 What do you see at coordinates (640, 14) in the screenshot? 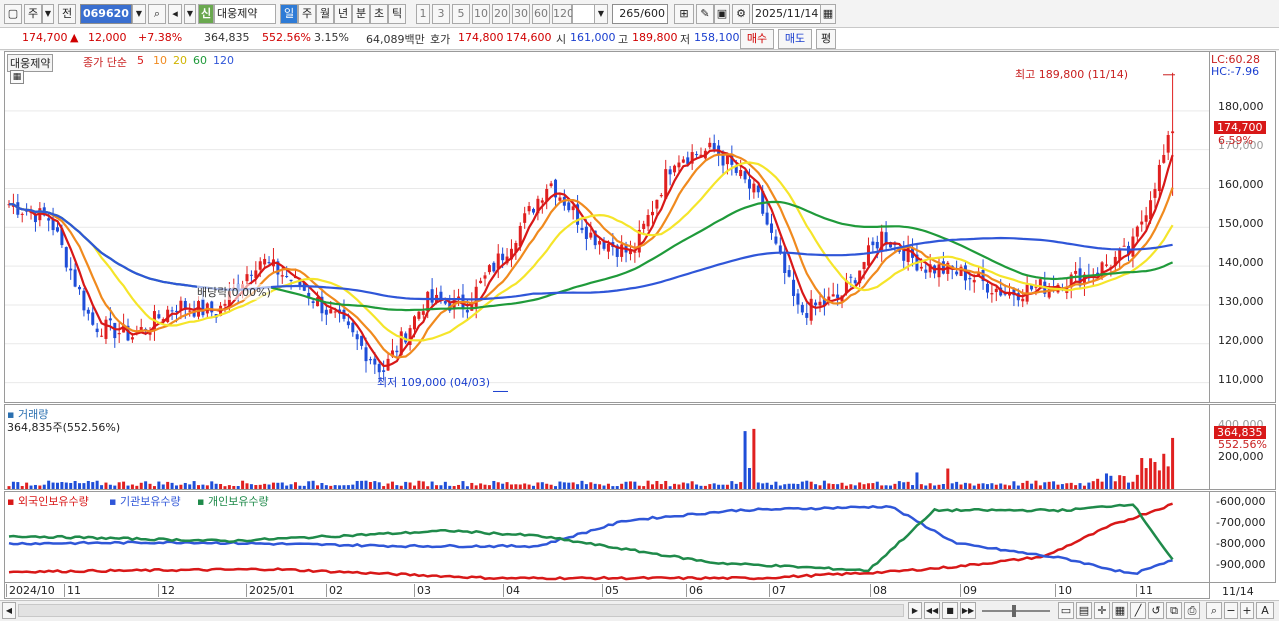
I see `count-input: 265/600` at bounding box center [640, 14].